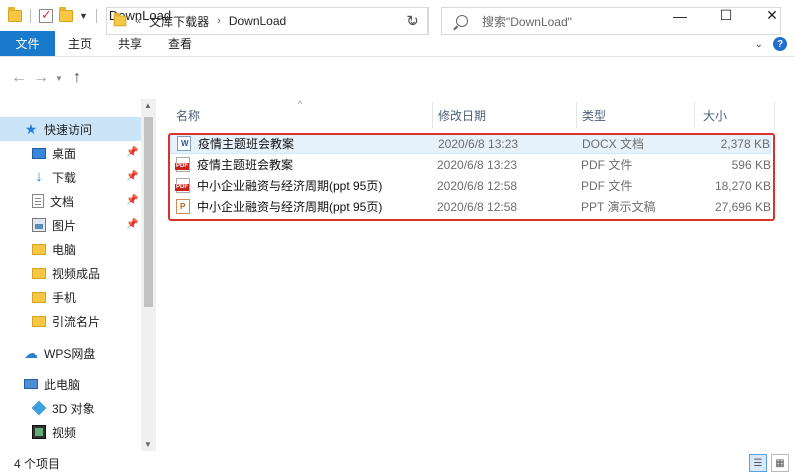 Image resolution: width=795 pixels, height=475 pixels. Describe the element at coordinates (148, 212) in the screenshot. I see `scrollbar-thumb` at that location.